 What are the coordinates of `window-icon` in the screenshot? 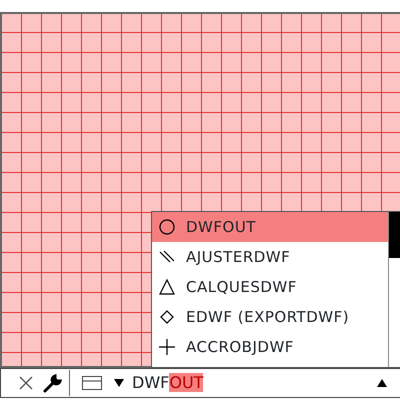 It's located at (92, 383).